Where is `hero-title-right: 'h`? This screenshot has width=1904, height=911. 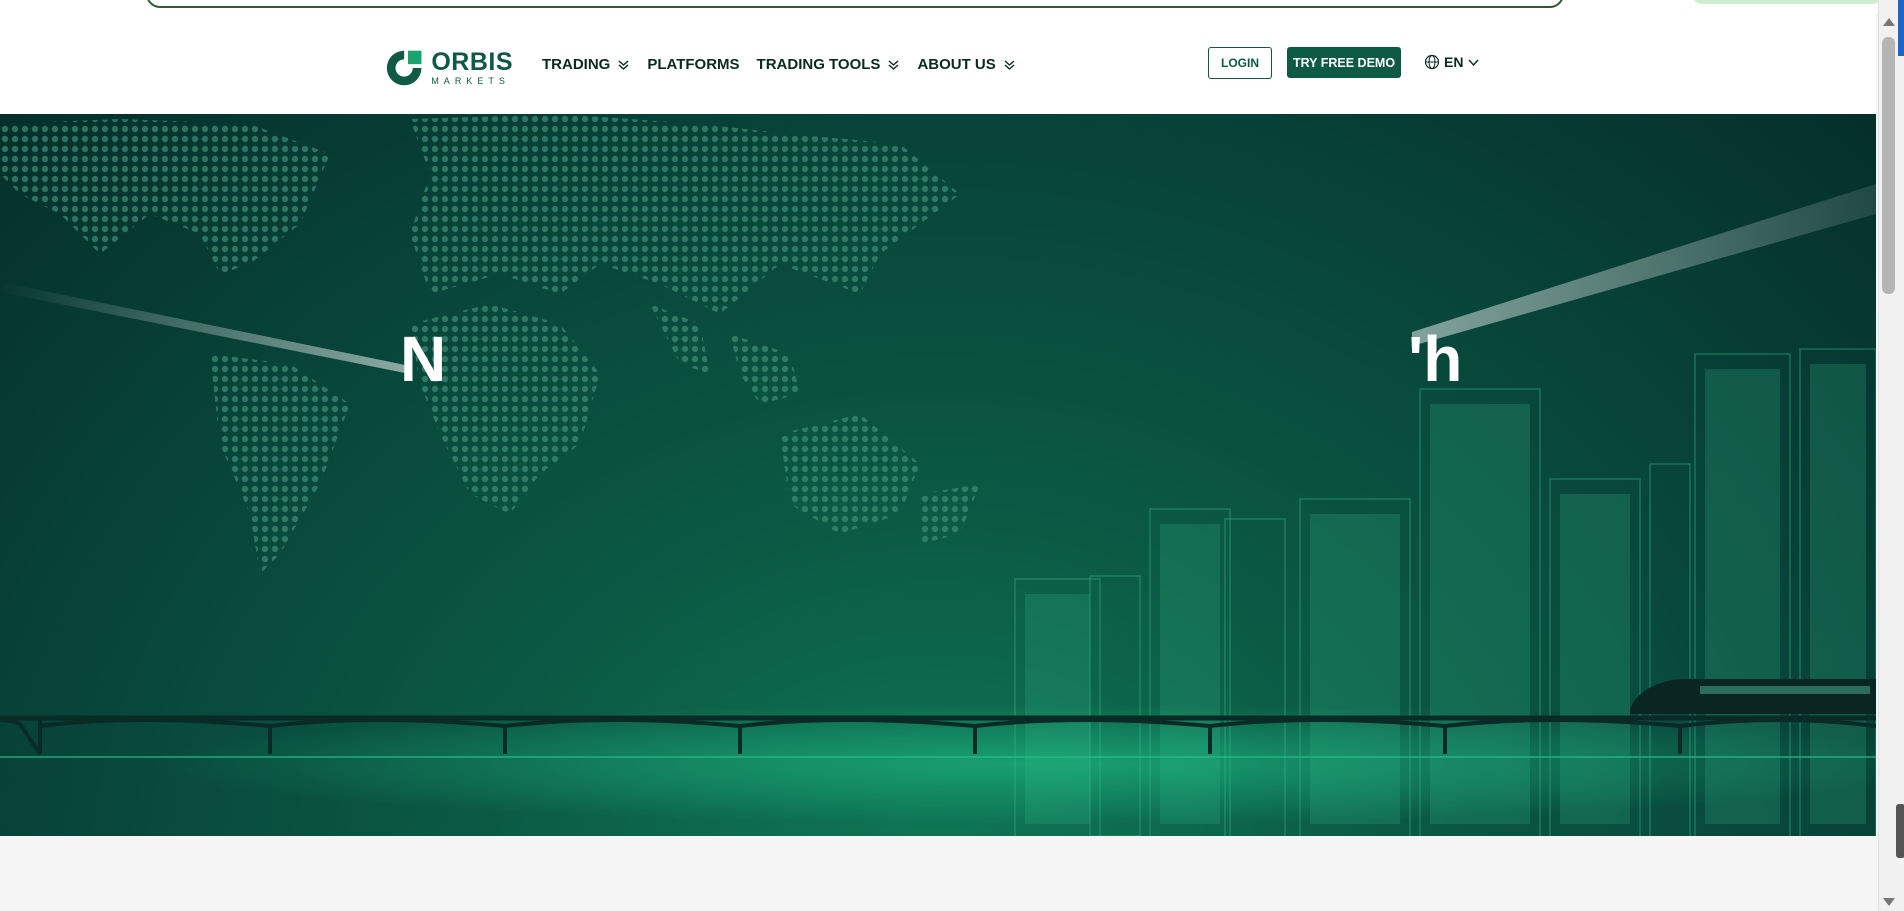
hero-title-right: 'h is located at coordinates (1435, 359).